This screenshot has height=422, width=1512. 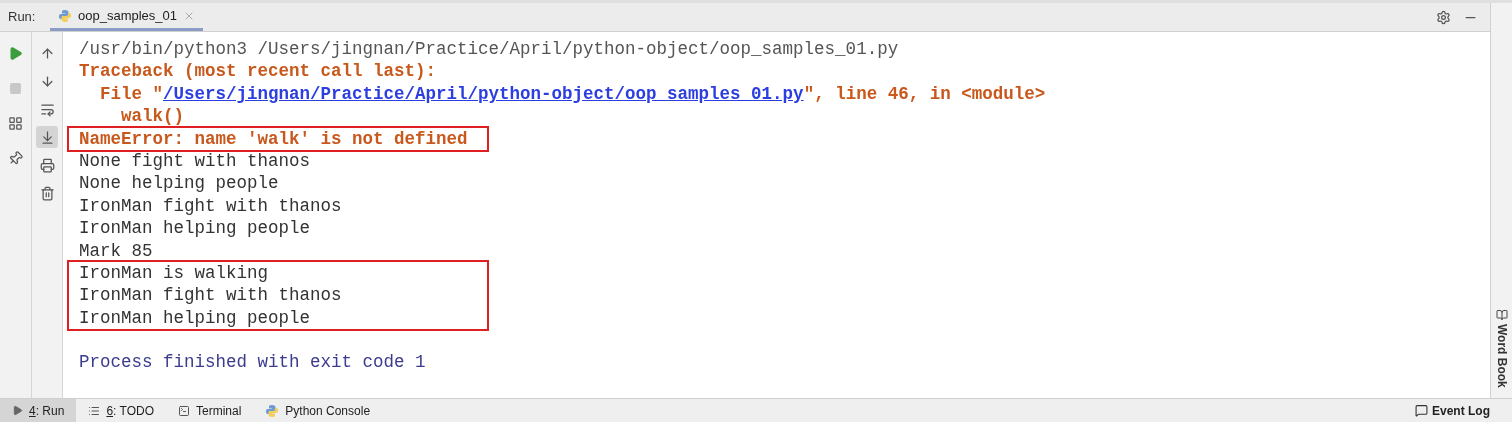 I want to click on console-line: None fight with thanos, so click(x=195, y=161).